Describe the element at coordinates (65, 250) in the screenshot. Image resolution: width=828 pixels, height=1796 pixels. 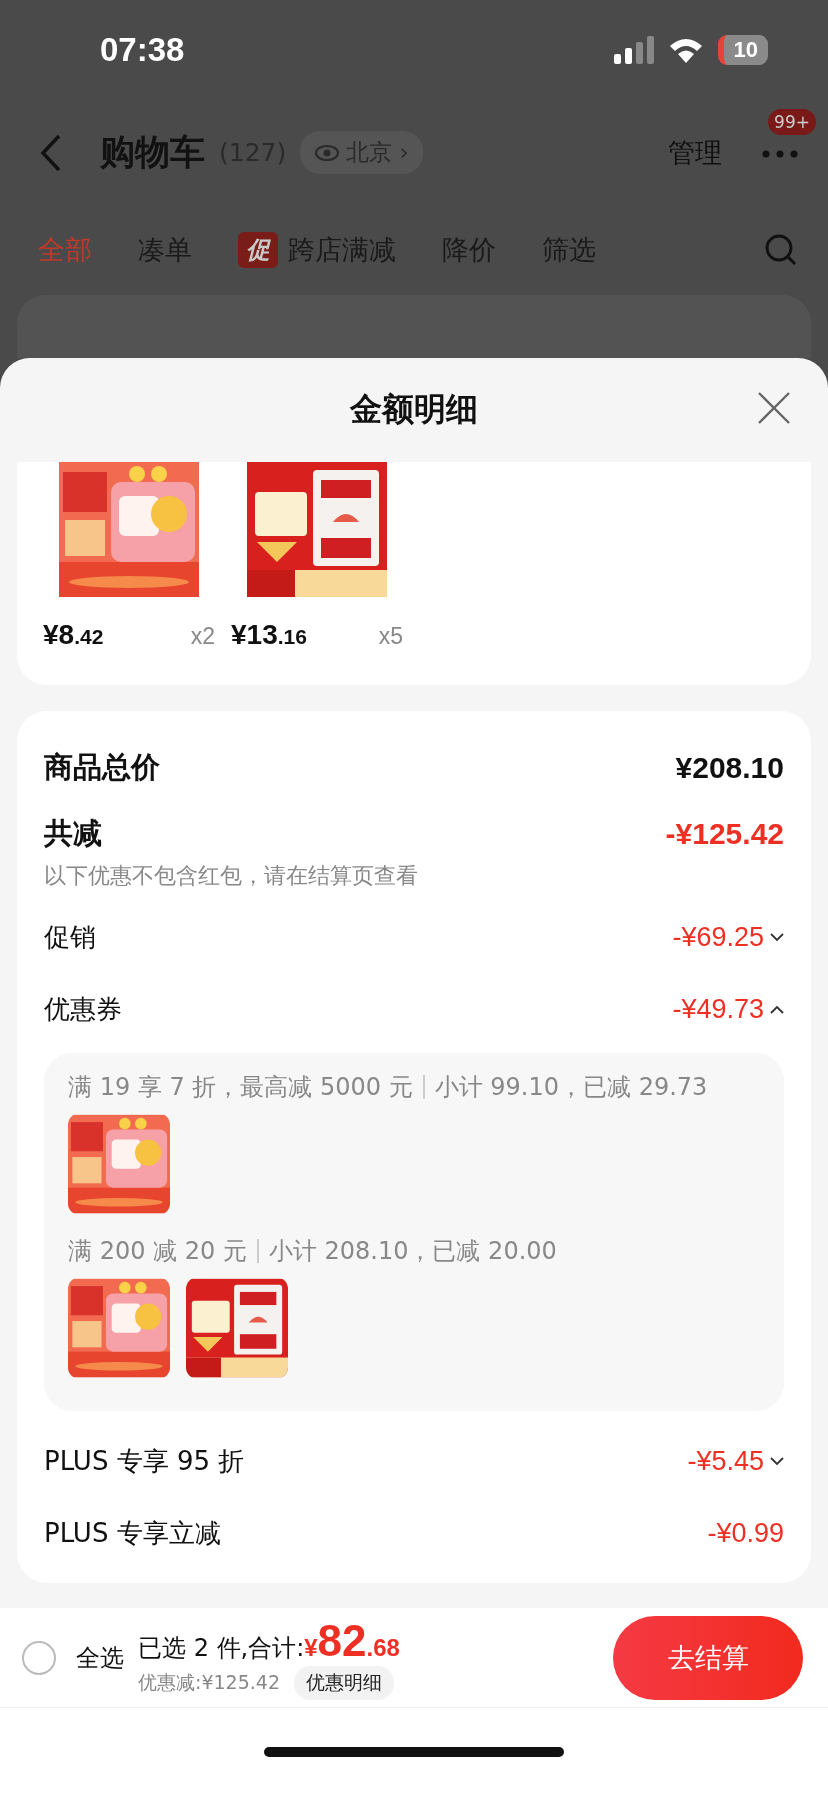
I see `filter-tab: 全部` at that location.